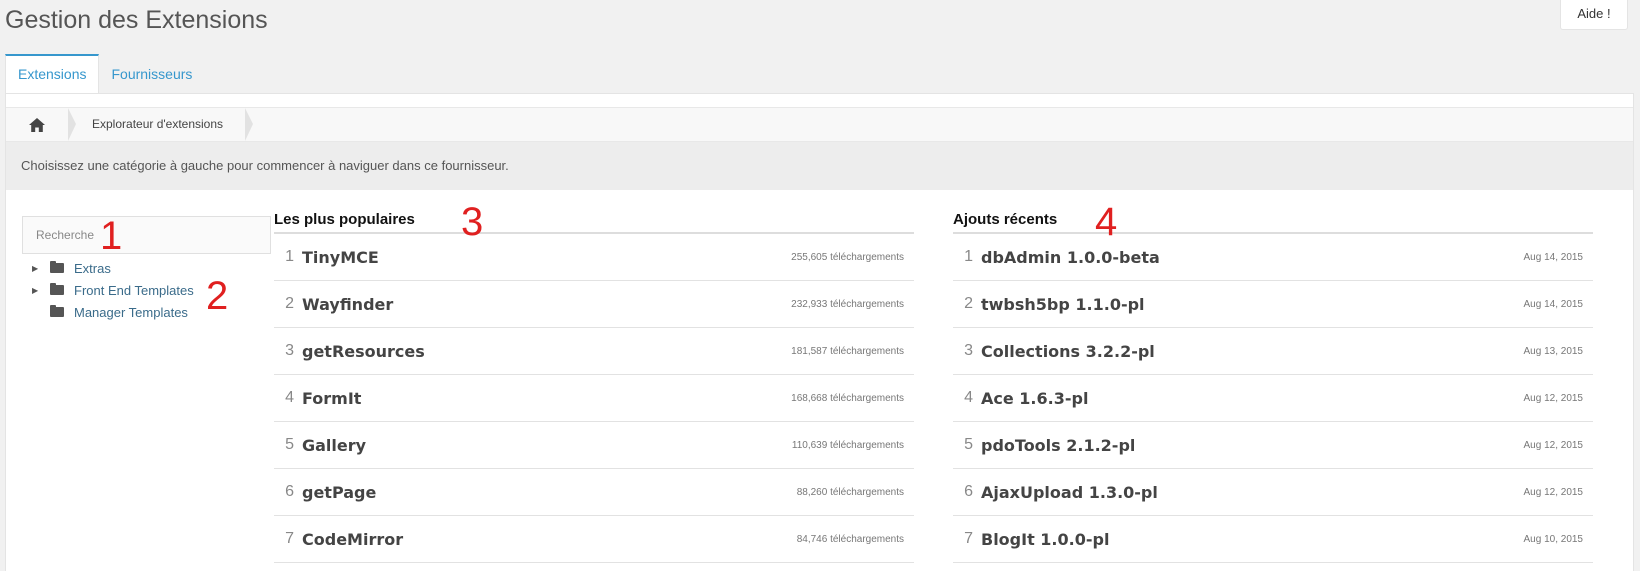 This screenshot has width=1640, height=571. I want to click on list-item: 5 Gallery 110,639 téléchargements, so click(594, 445).